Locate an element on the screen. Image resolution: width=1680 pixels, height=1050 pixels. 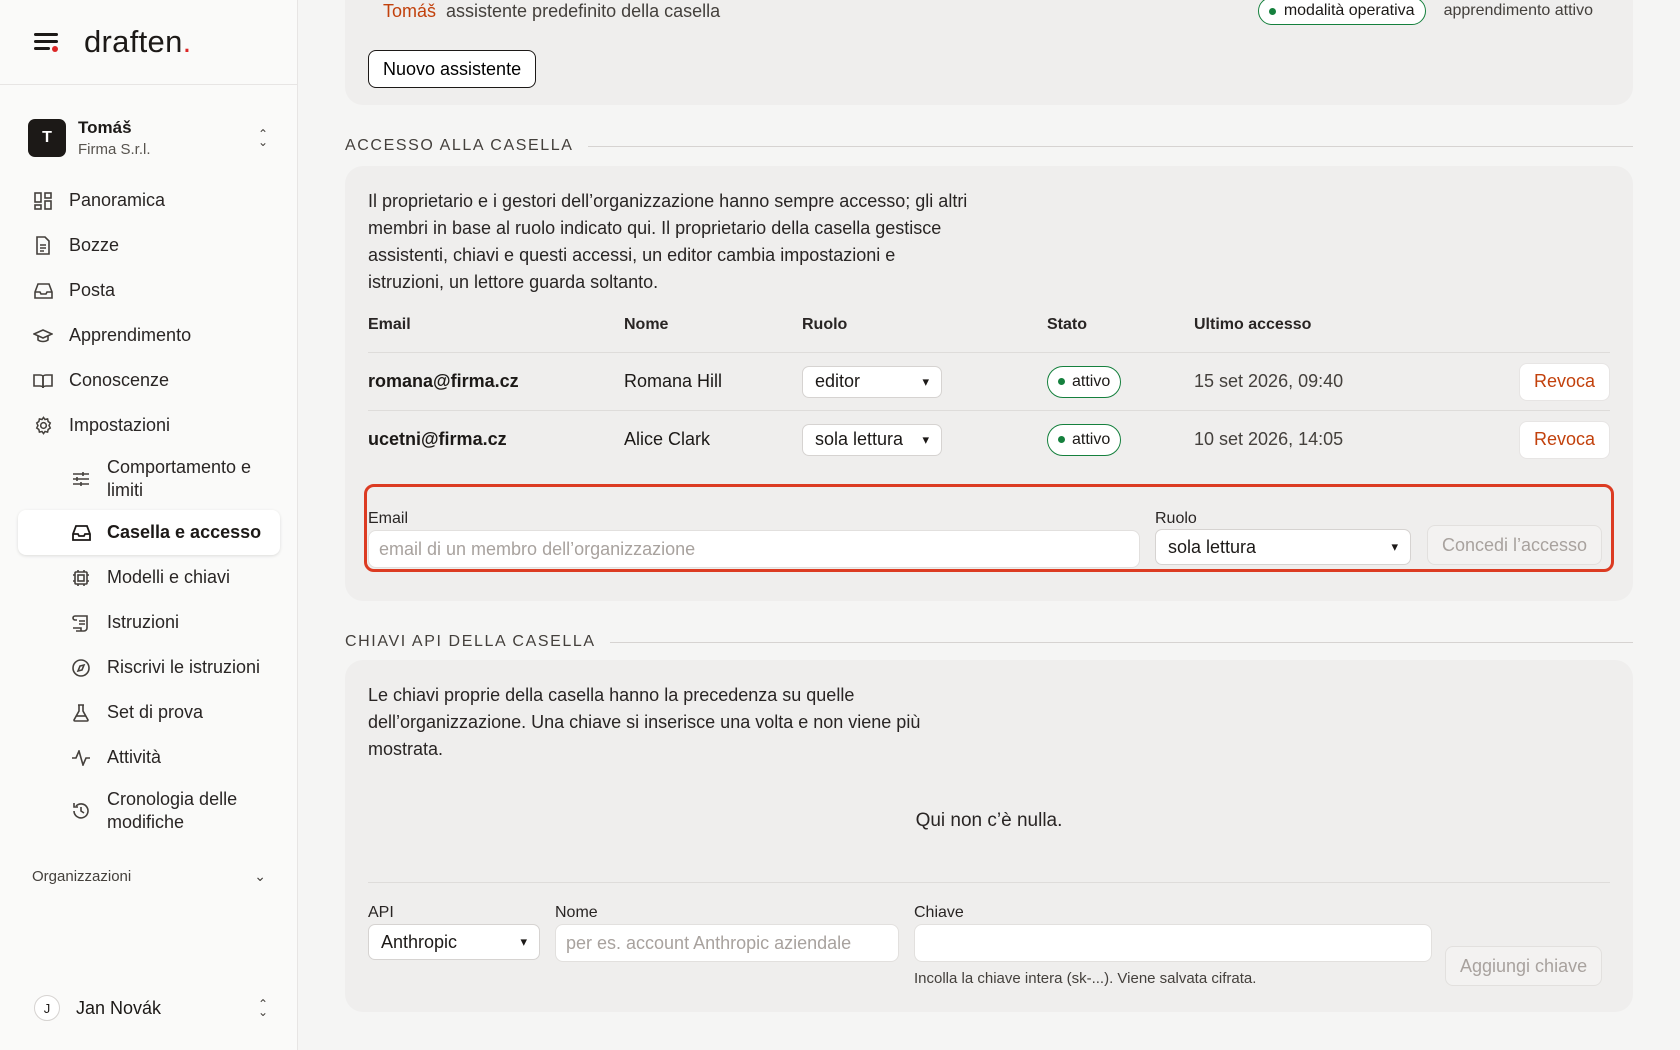
sidebar-item-attivita: Attività is located at coordinates (149, 757).